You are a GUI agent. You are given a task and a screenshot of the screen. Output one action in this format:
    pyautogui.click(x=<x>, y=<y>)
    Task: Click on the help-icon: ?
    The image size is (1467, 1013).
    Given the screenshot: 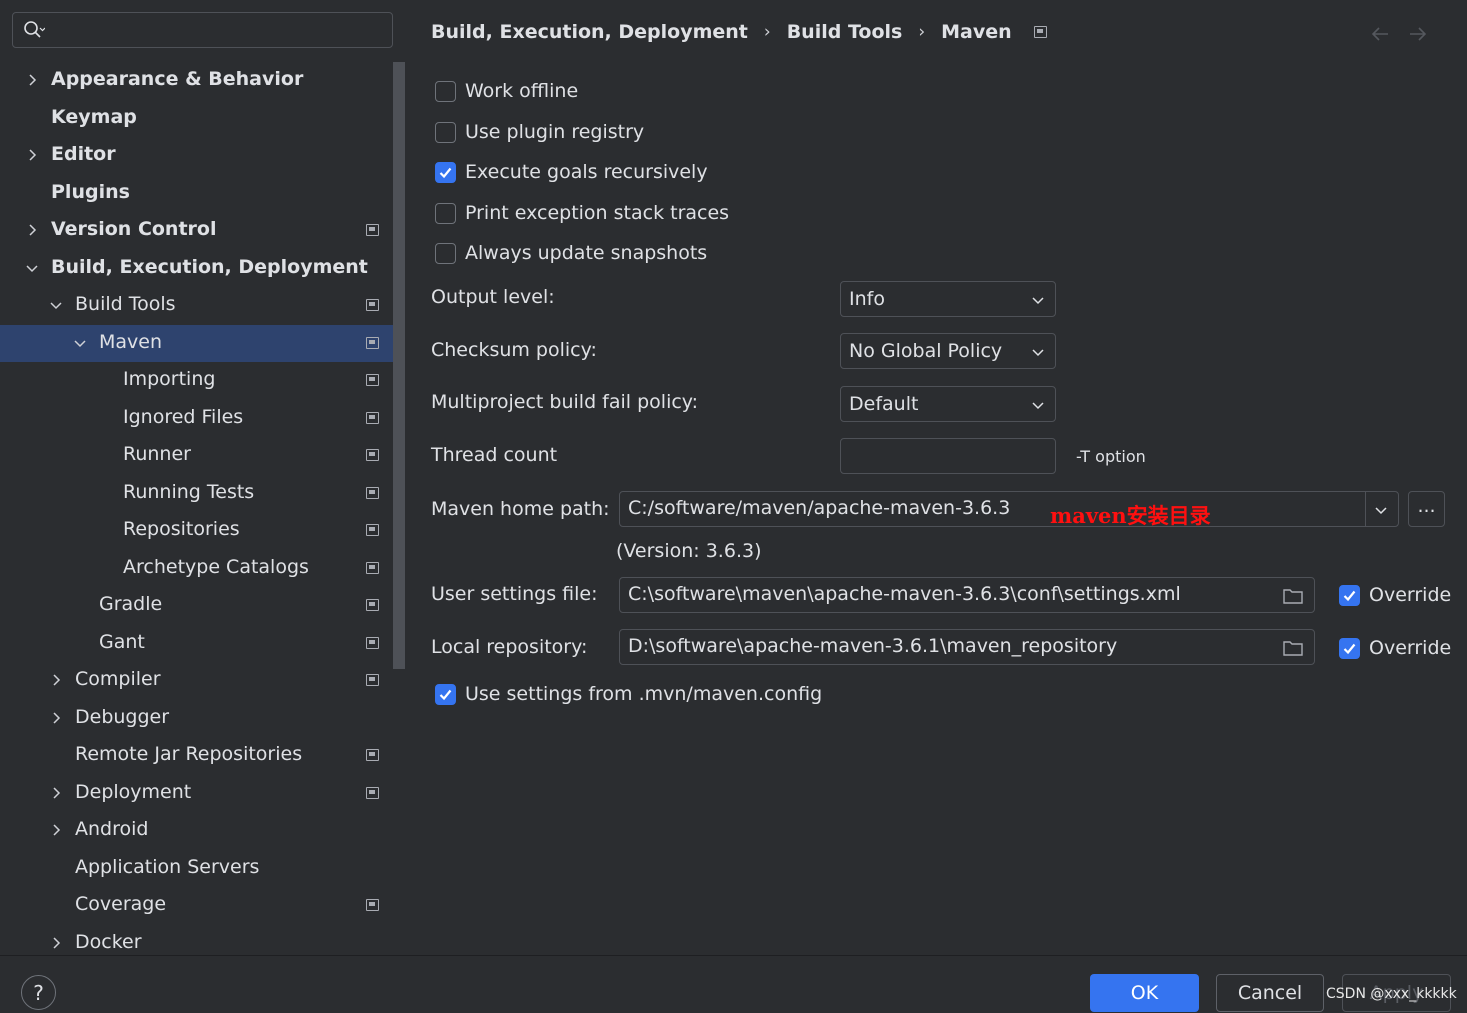 What is the action you would take?
    pyautogui.click(x=38, y=992)
    